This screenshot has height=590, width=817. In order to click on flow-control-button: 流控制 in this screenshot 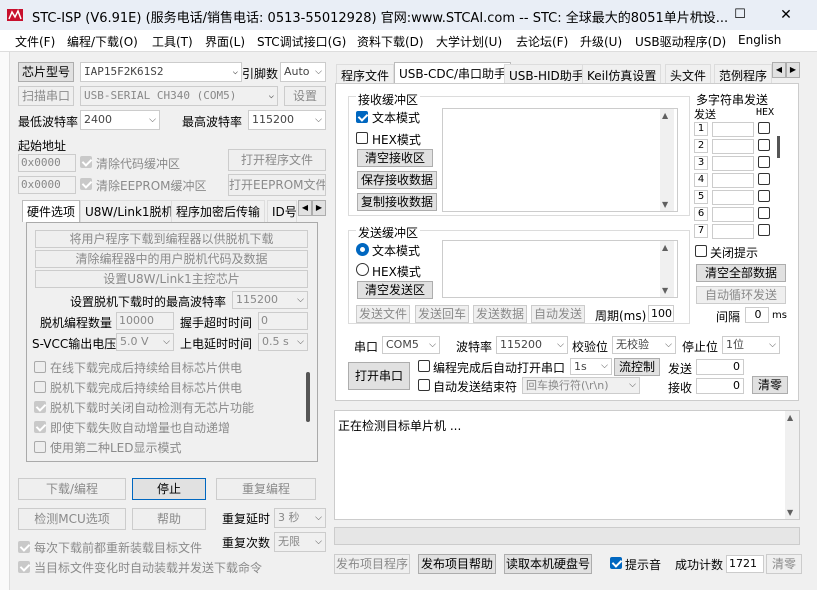, I will do `click(637, 367)`.